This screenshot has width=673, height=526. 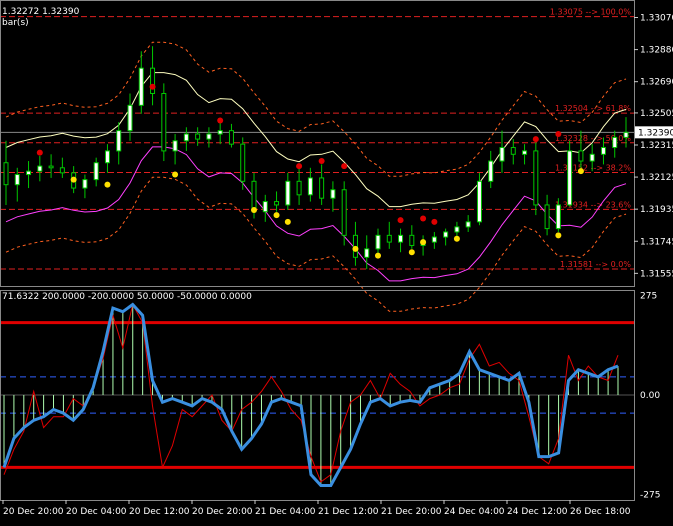 What do you see at coordinates (591, 12) in the screenshot?
I see `fib-label: 1.33075 --> 100.0%` at bounding box center [591, 12].